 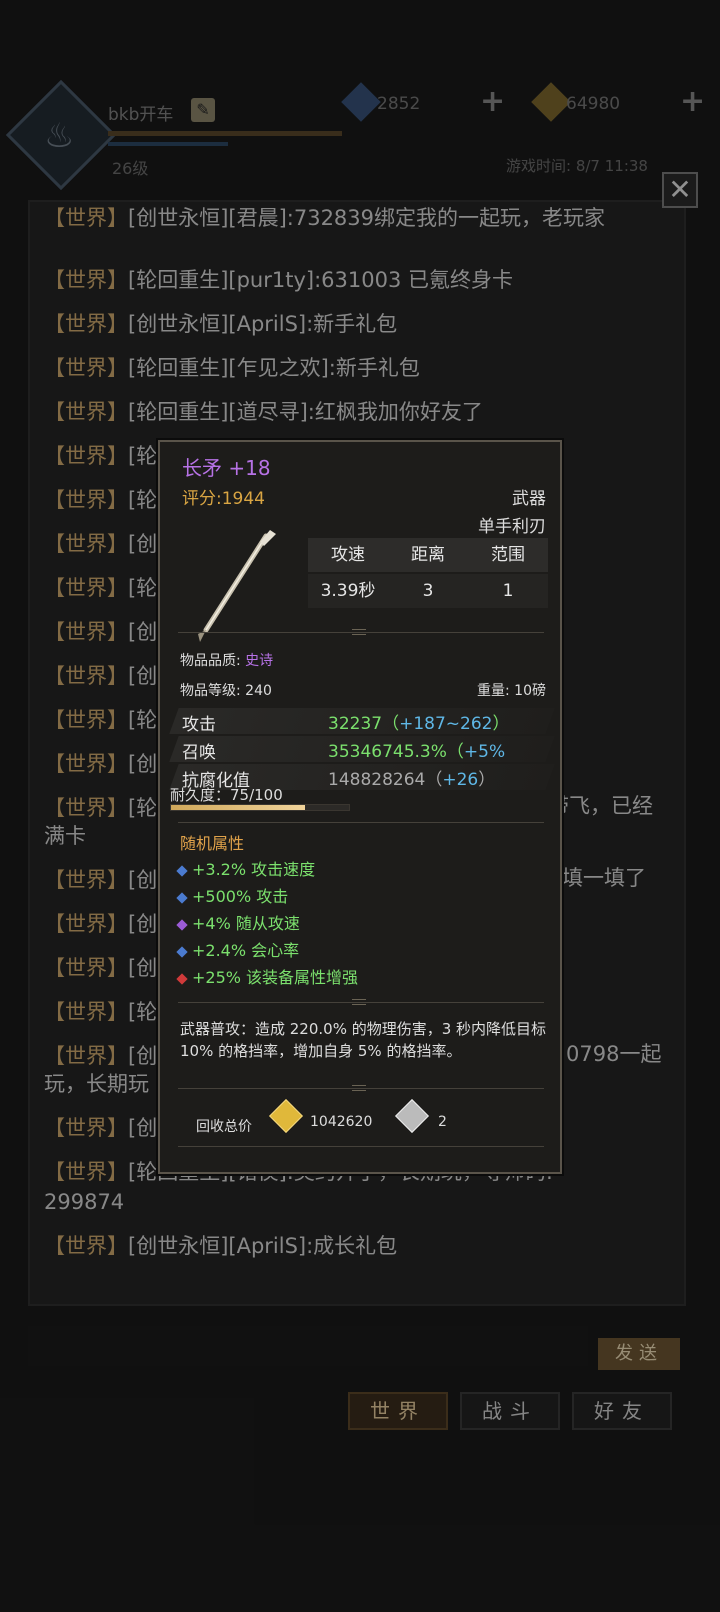 What do you see at coordinates (210, 661) in the screenshot?
I see `quality-label: 物品品质:` at bounding box center [210, 661].